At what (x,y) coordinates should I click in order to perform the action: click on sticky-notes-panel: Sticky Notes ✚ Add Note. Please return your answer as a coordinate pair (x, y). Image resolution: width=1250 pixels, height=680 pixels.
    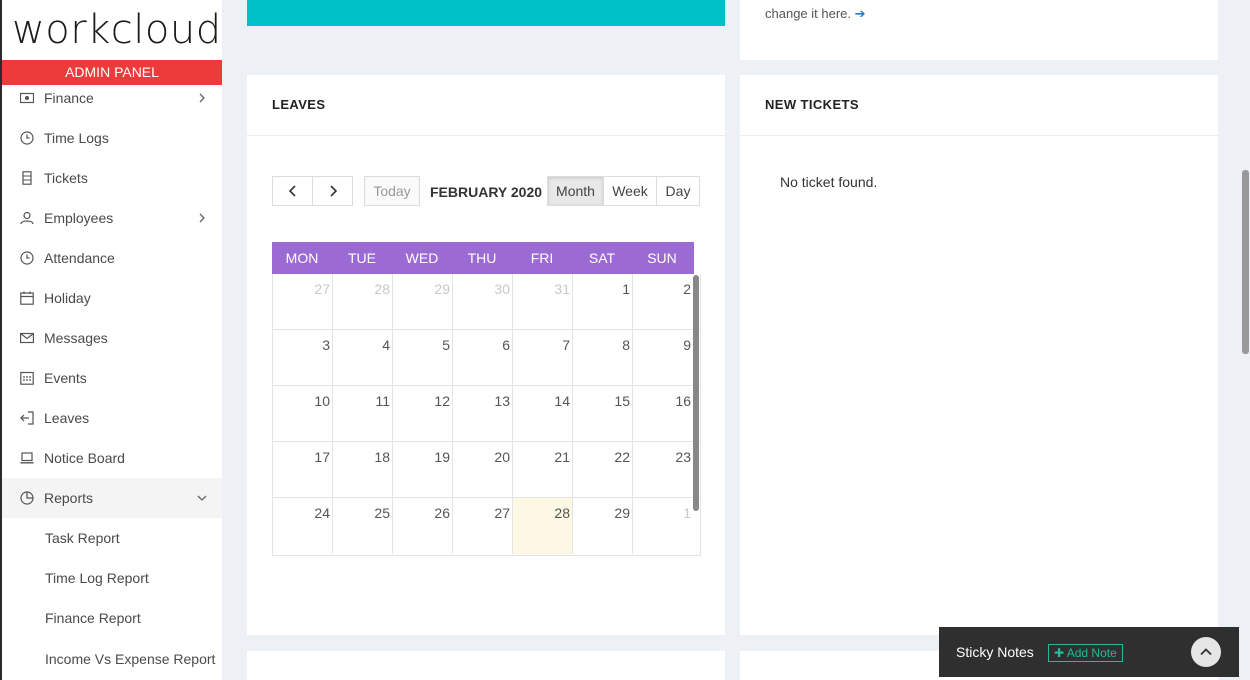
    Looking at the image, I should click on (1089, 652).